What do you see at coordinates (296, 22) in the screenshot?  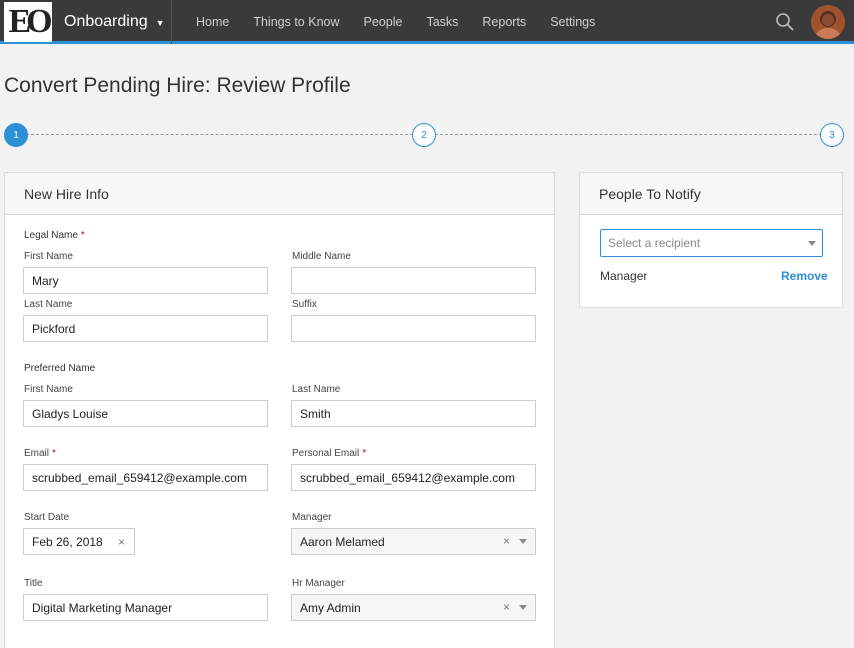 I see `nav-things-to-know: Things to Know` at bounding box center [296, 22].